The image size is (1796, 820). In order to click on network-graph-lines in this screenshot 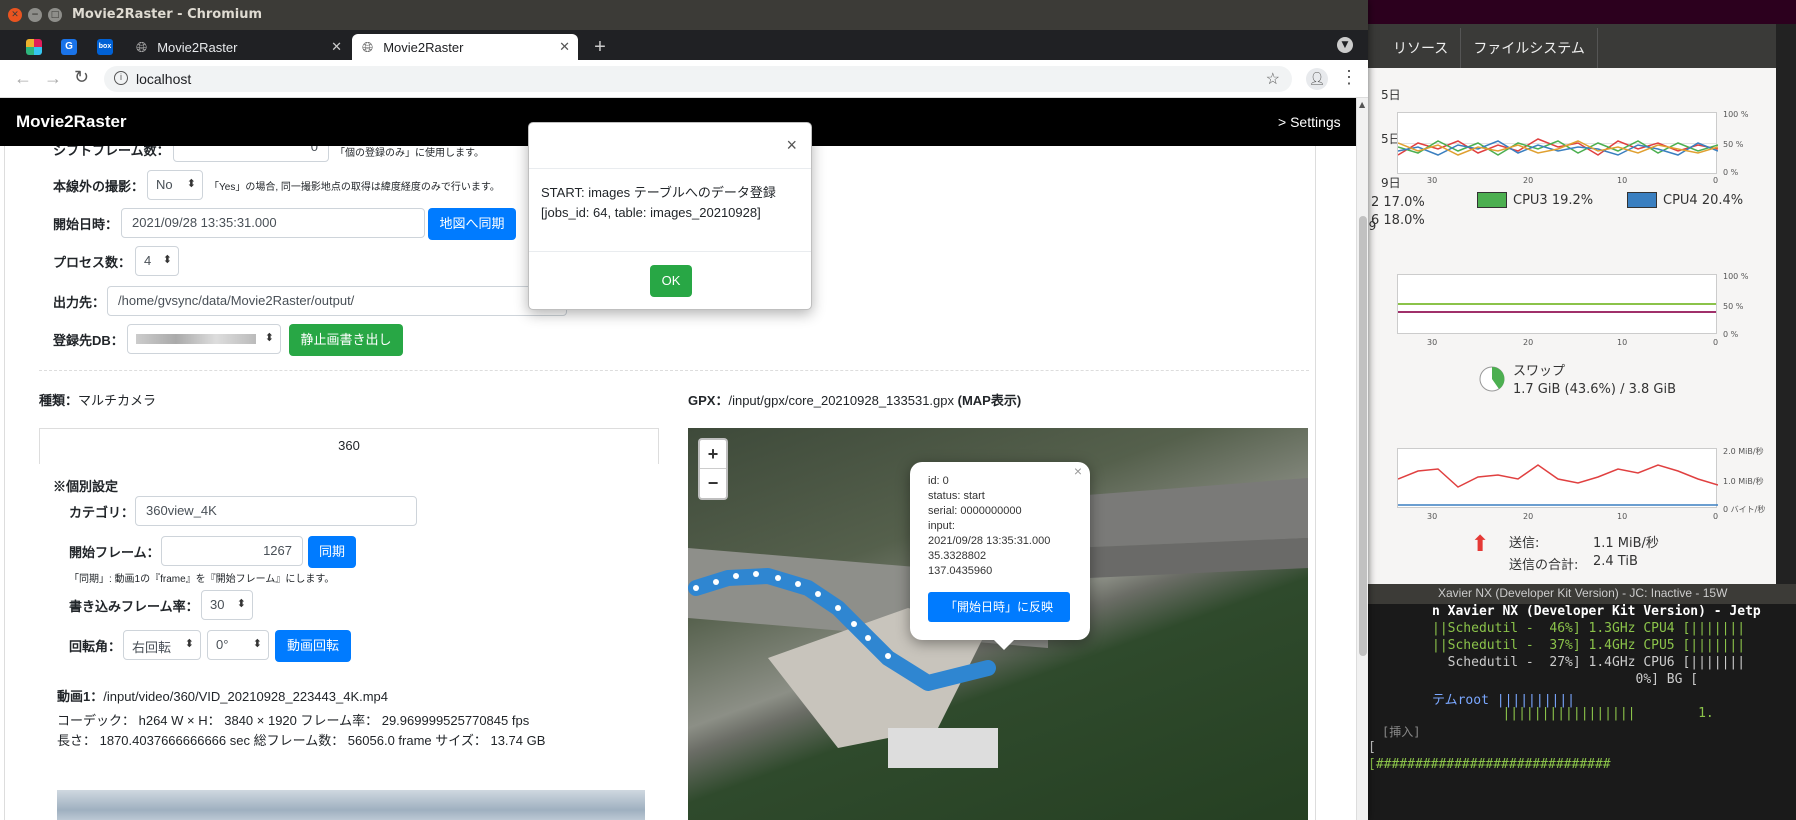, I will do `click(1558, 485)`.